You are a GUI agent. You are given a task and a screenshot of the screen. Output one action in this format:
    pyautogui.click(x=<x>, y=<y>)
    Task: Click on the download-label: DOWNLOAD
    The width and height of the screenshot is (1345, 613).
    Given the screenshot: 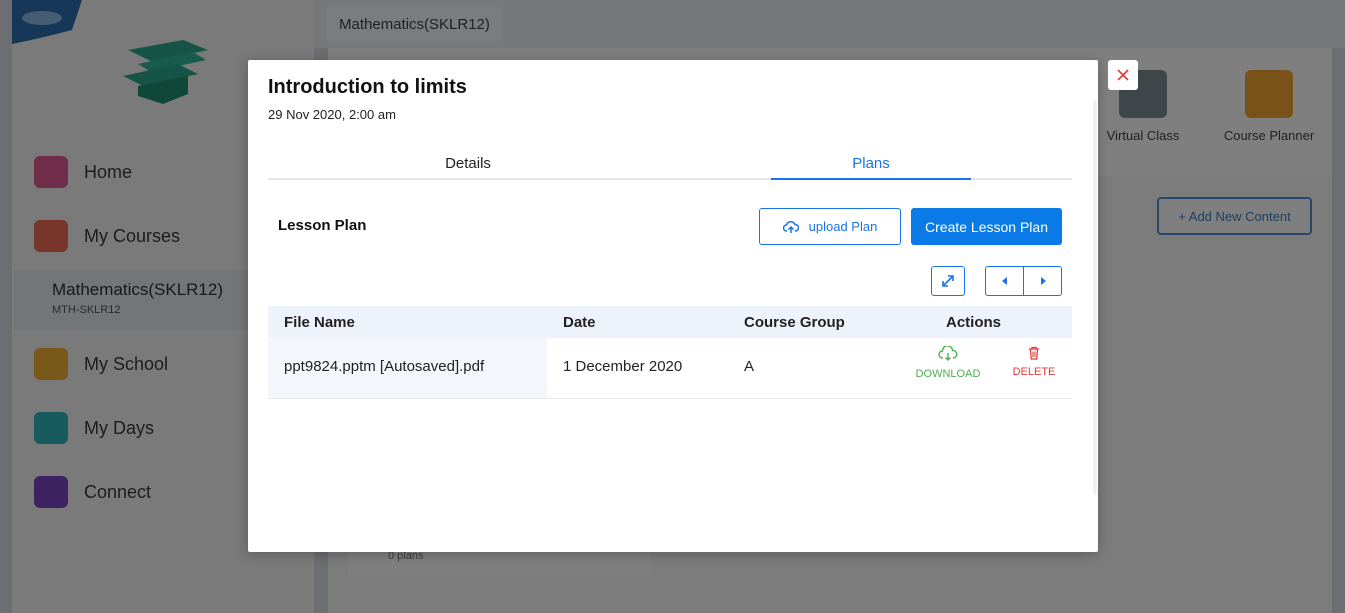 What is the action you would take?
    pyautogui.click(x=948, y=374)
    